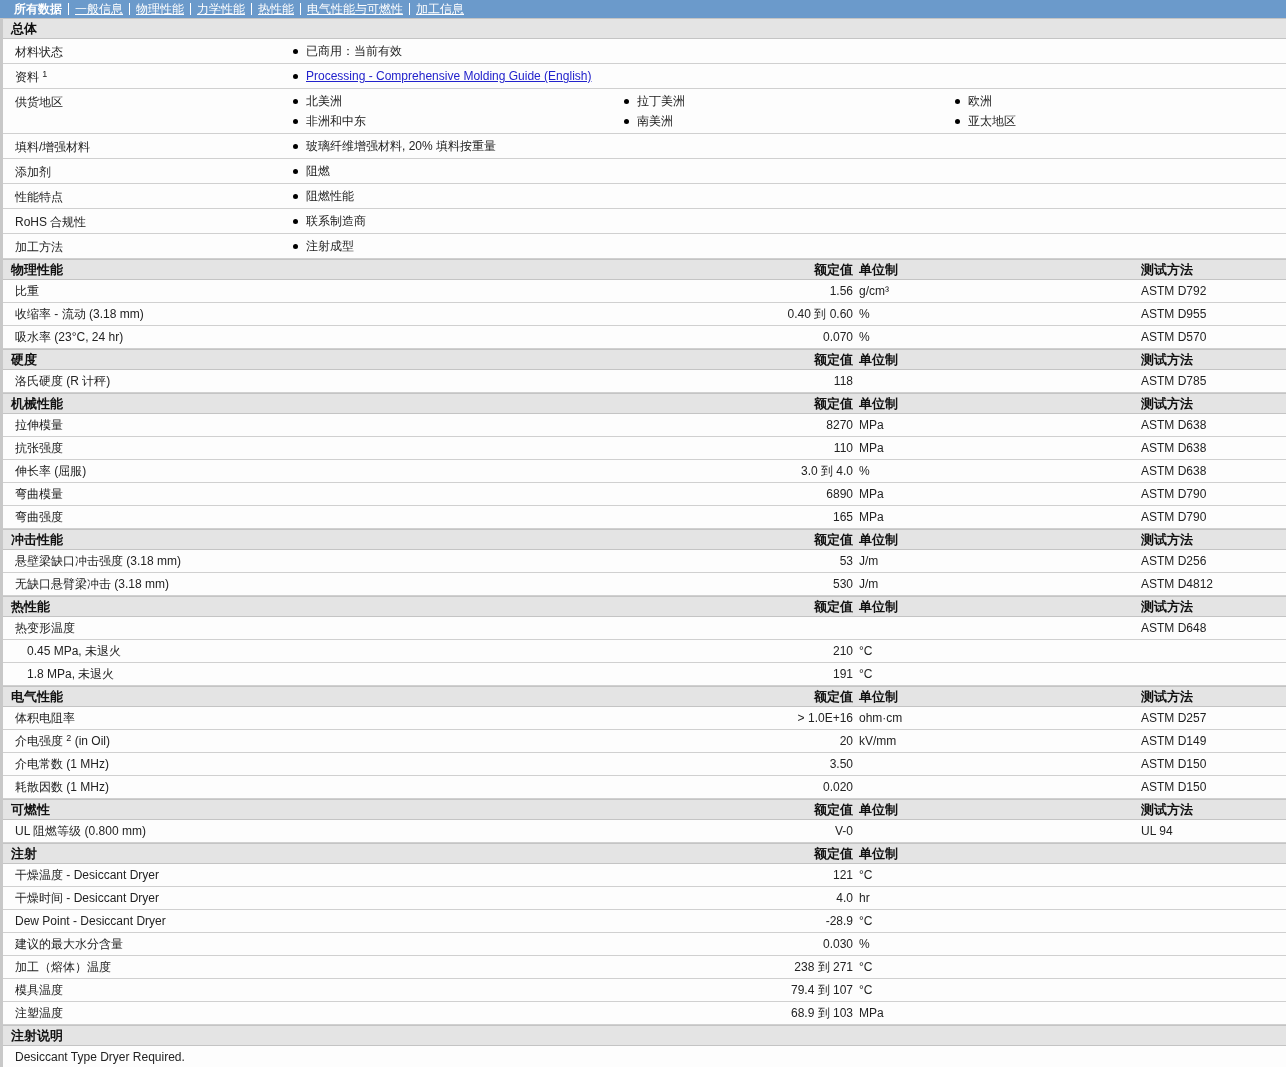 This screenshot has width=1286, height=1067. Describe the element at coordinates (51, 471) in the screenshot. I see `property-label: 伸长率 (屈服)` at that location.